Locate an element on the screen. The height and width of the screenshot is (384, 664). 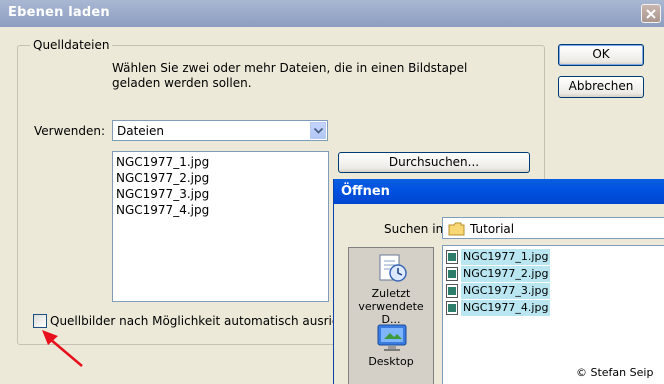
folder-icon is located at coordinates (456, 229).